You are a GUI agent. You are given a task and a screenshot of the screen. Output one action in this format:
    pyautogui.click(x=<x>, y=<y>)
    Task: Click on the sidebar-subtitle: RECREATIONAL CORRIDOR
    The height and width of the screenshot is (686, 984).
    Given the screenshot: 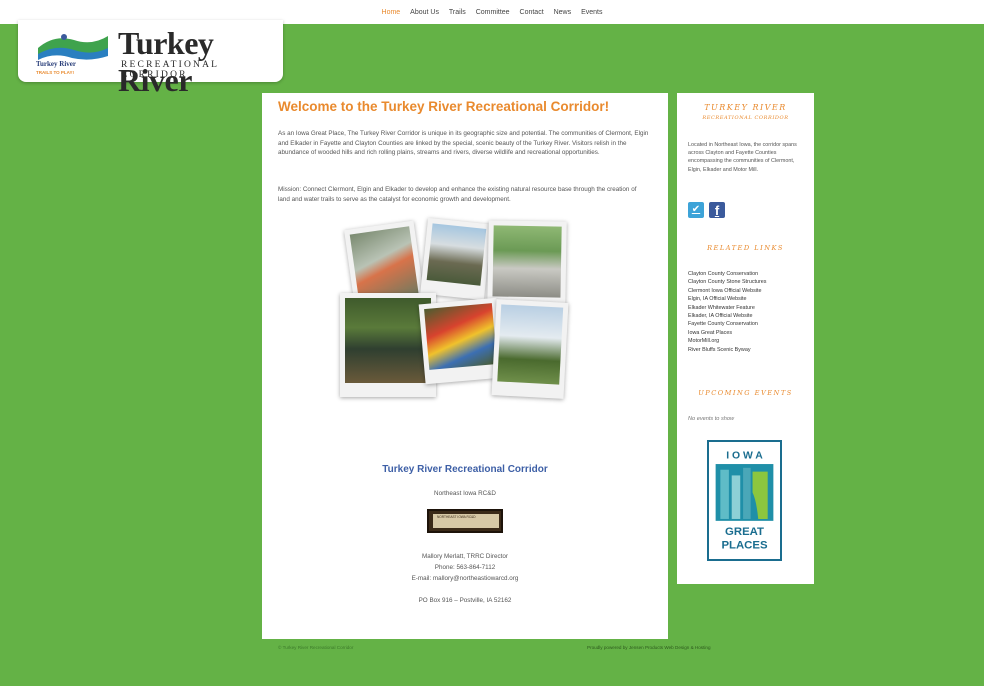 What is the action you would take?
    pyautogui.click(x=745, y=118)
    